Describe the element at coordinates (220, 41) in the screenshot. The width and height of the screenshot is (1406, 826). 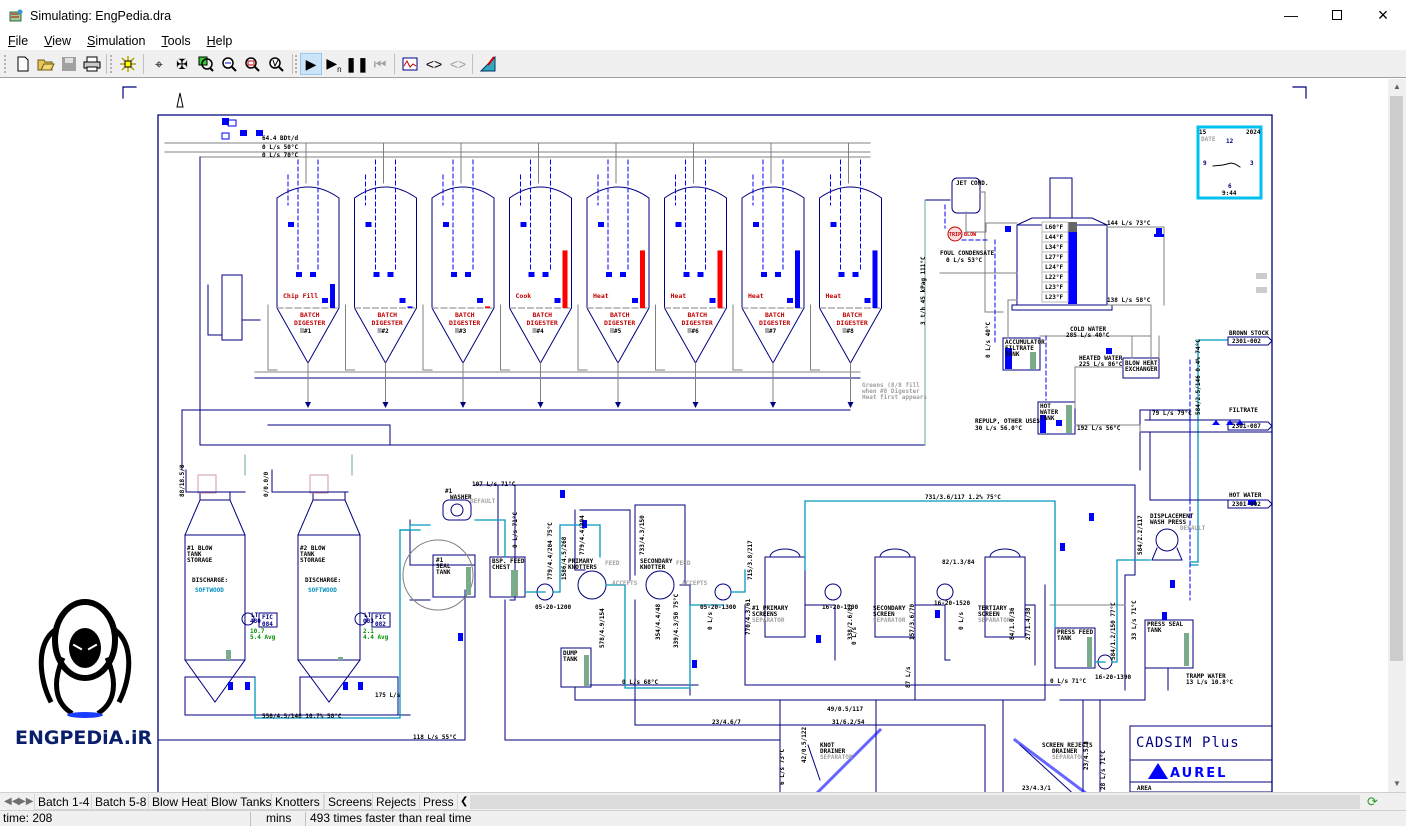
I see `menu-help: Help` at that location.